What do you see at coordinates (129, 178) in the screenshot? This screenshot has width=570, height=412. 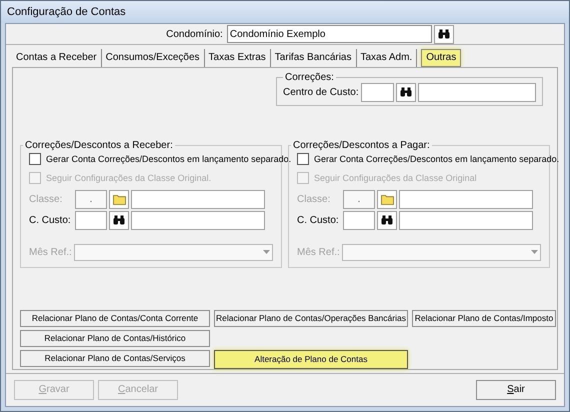 I see `checkbox-label: Seguir Configurações da Classe Original.` at bounding box center [129, 178].